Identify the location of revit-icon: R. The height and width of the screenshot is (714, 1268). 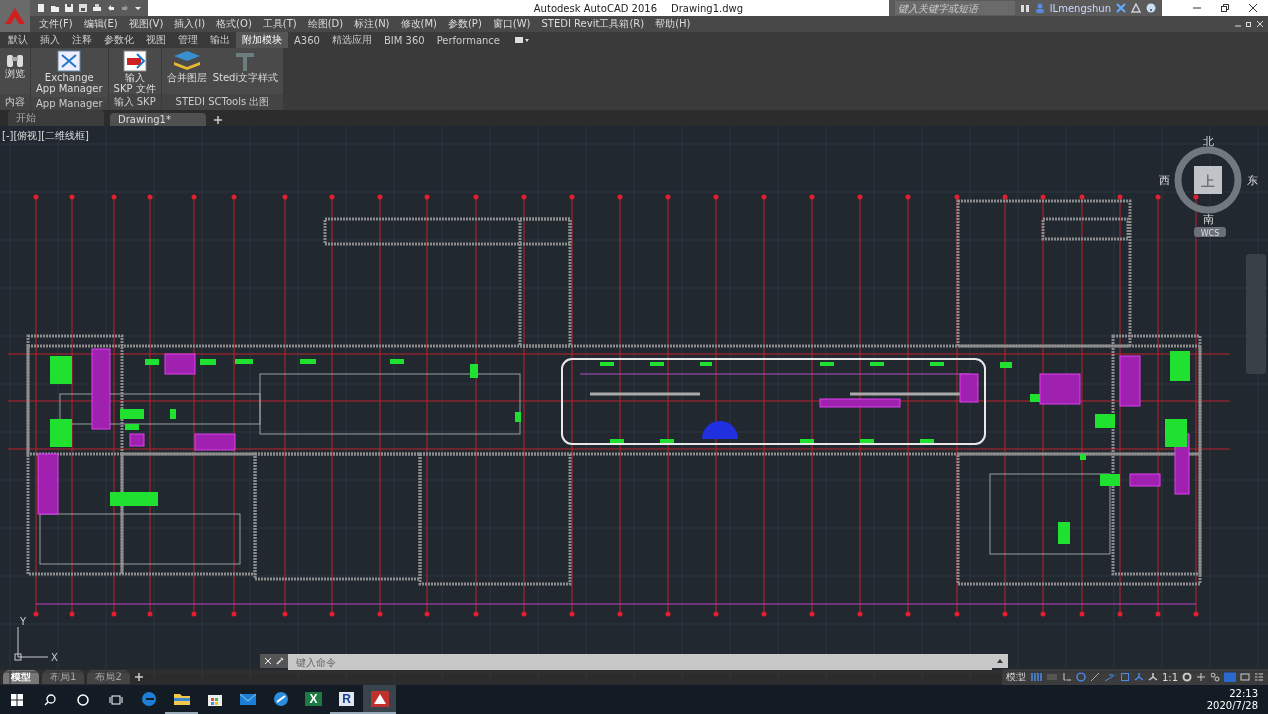
(346, 698).